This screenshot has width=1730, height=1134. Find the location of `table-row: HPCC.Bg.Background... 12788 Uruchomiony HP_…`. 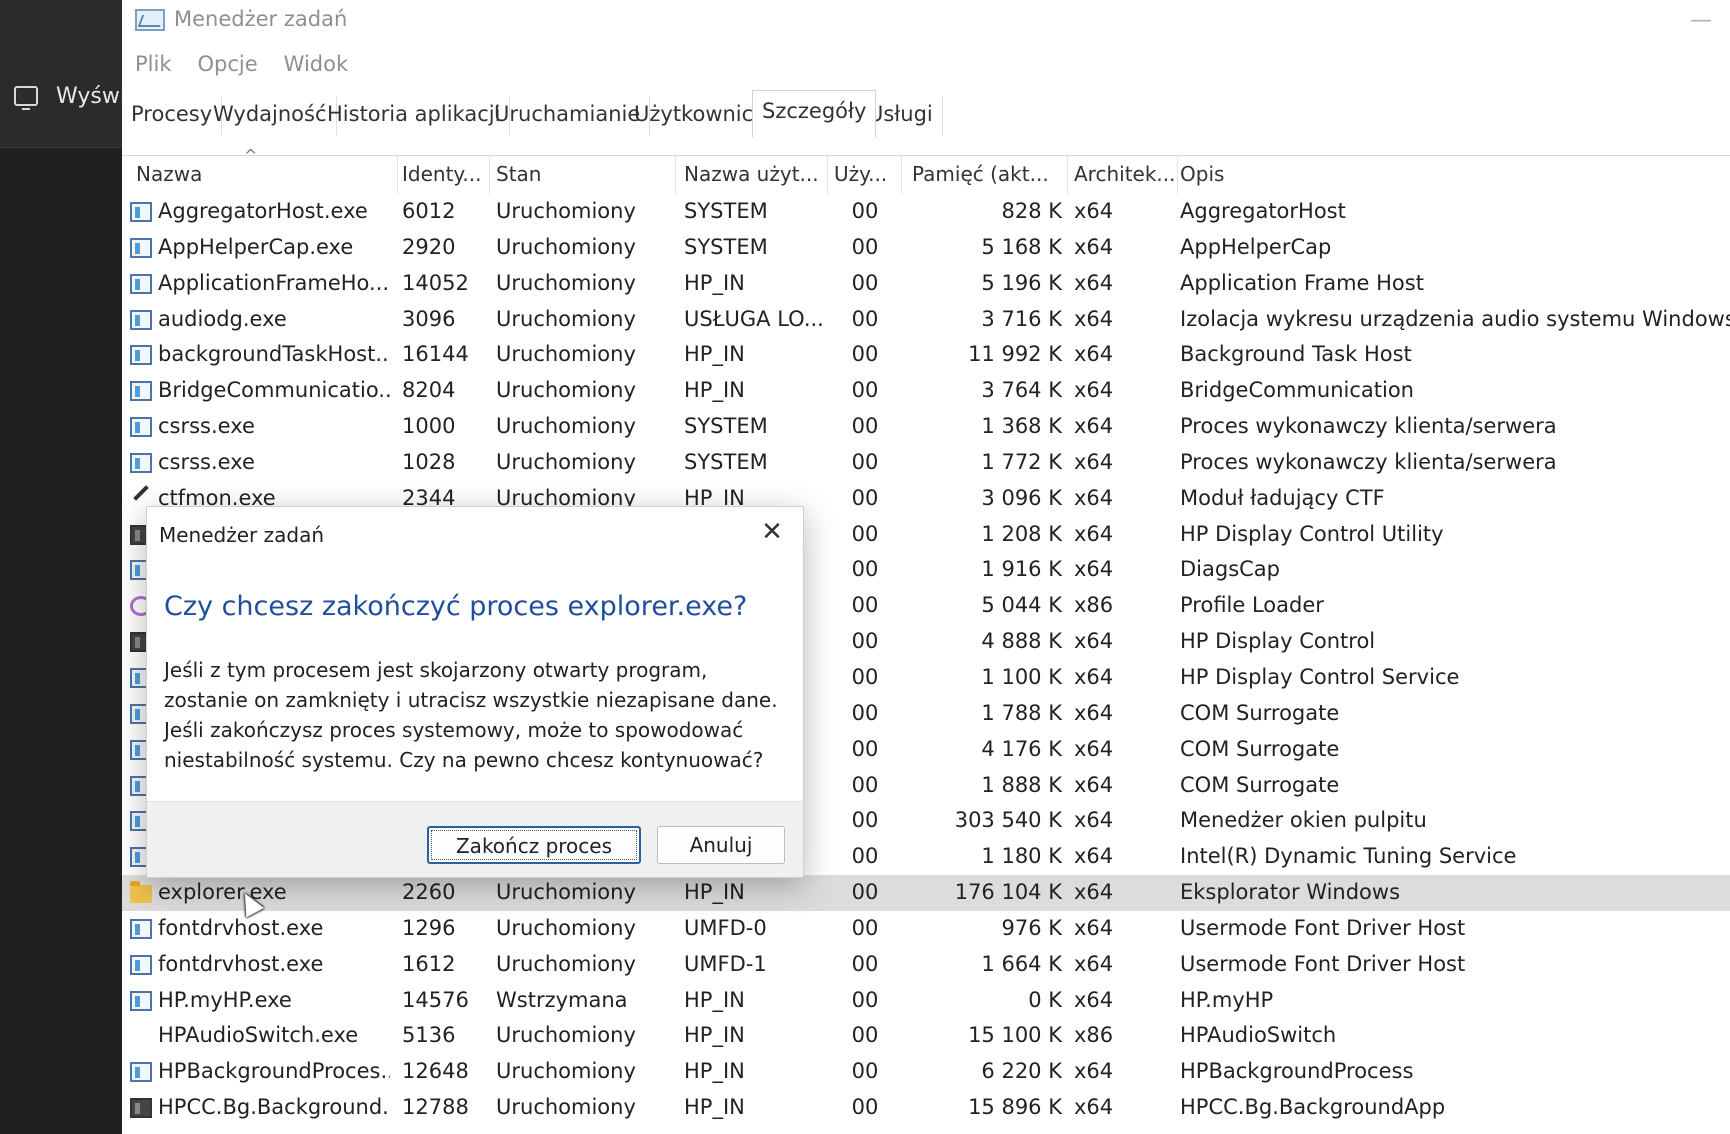

table-row: HPCC.Bg.Background... 12788 Uruchomiony HP_… is located at coordinates (926, 1108).